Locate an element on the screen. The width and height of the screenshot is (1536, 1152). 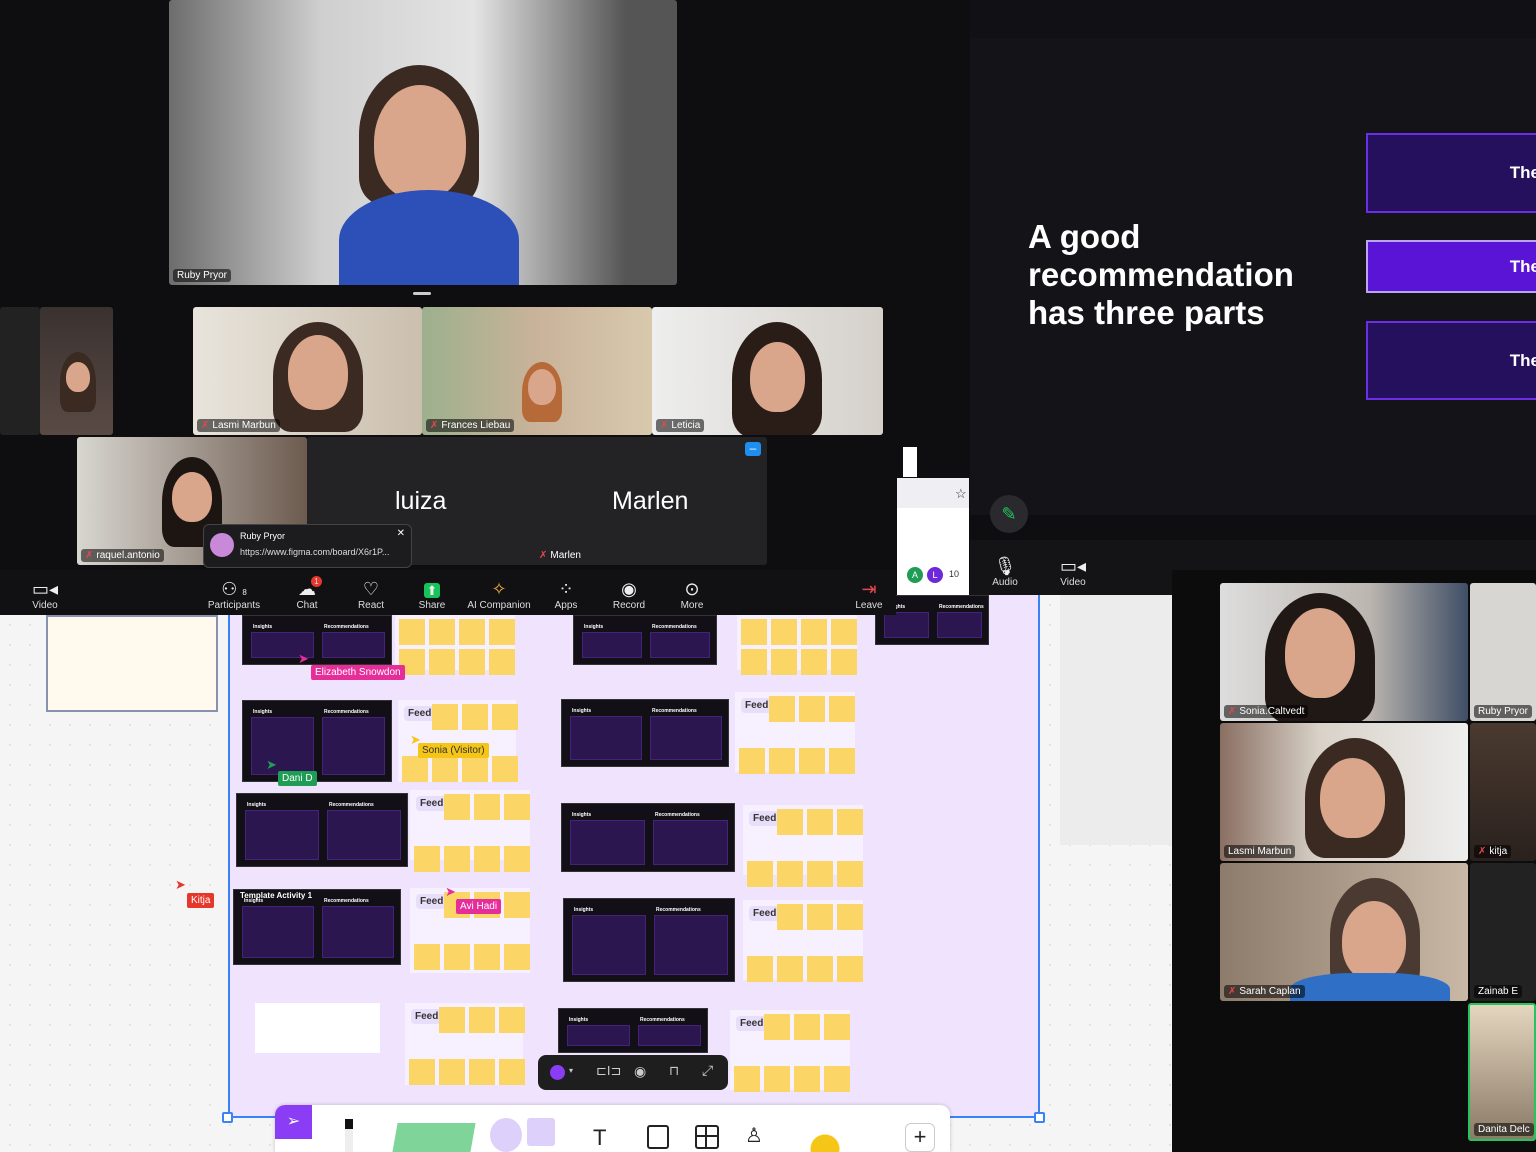
apps-button: ⁘ Apps is located at coordinates (566, 594).